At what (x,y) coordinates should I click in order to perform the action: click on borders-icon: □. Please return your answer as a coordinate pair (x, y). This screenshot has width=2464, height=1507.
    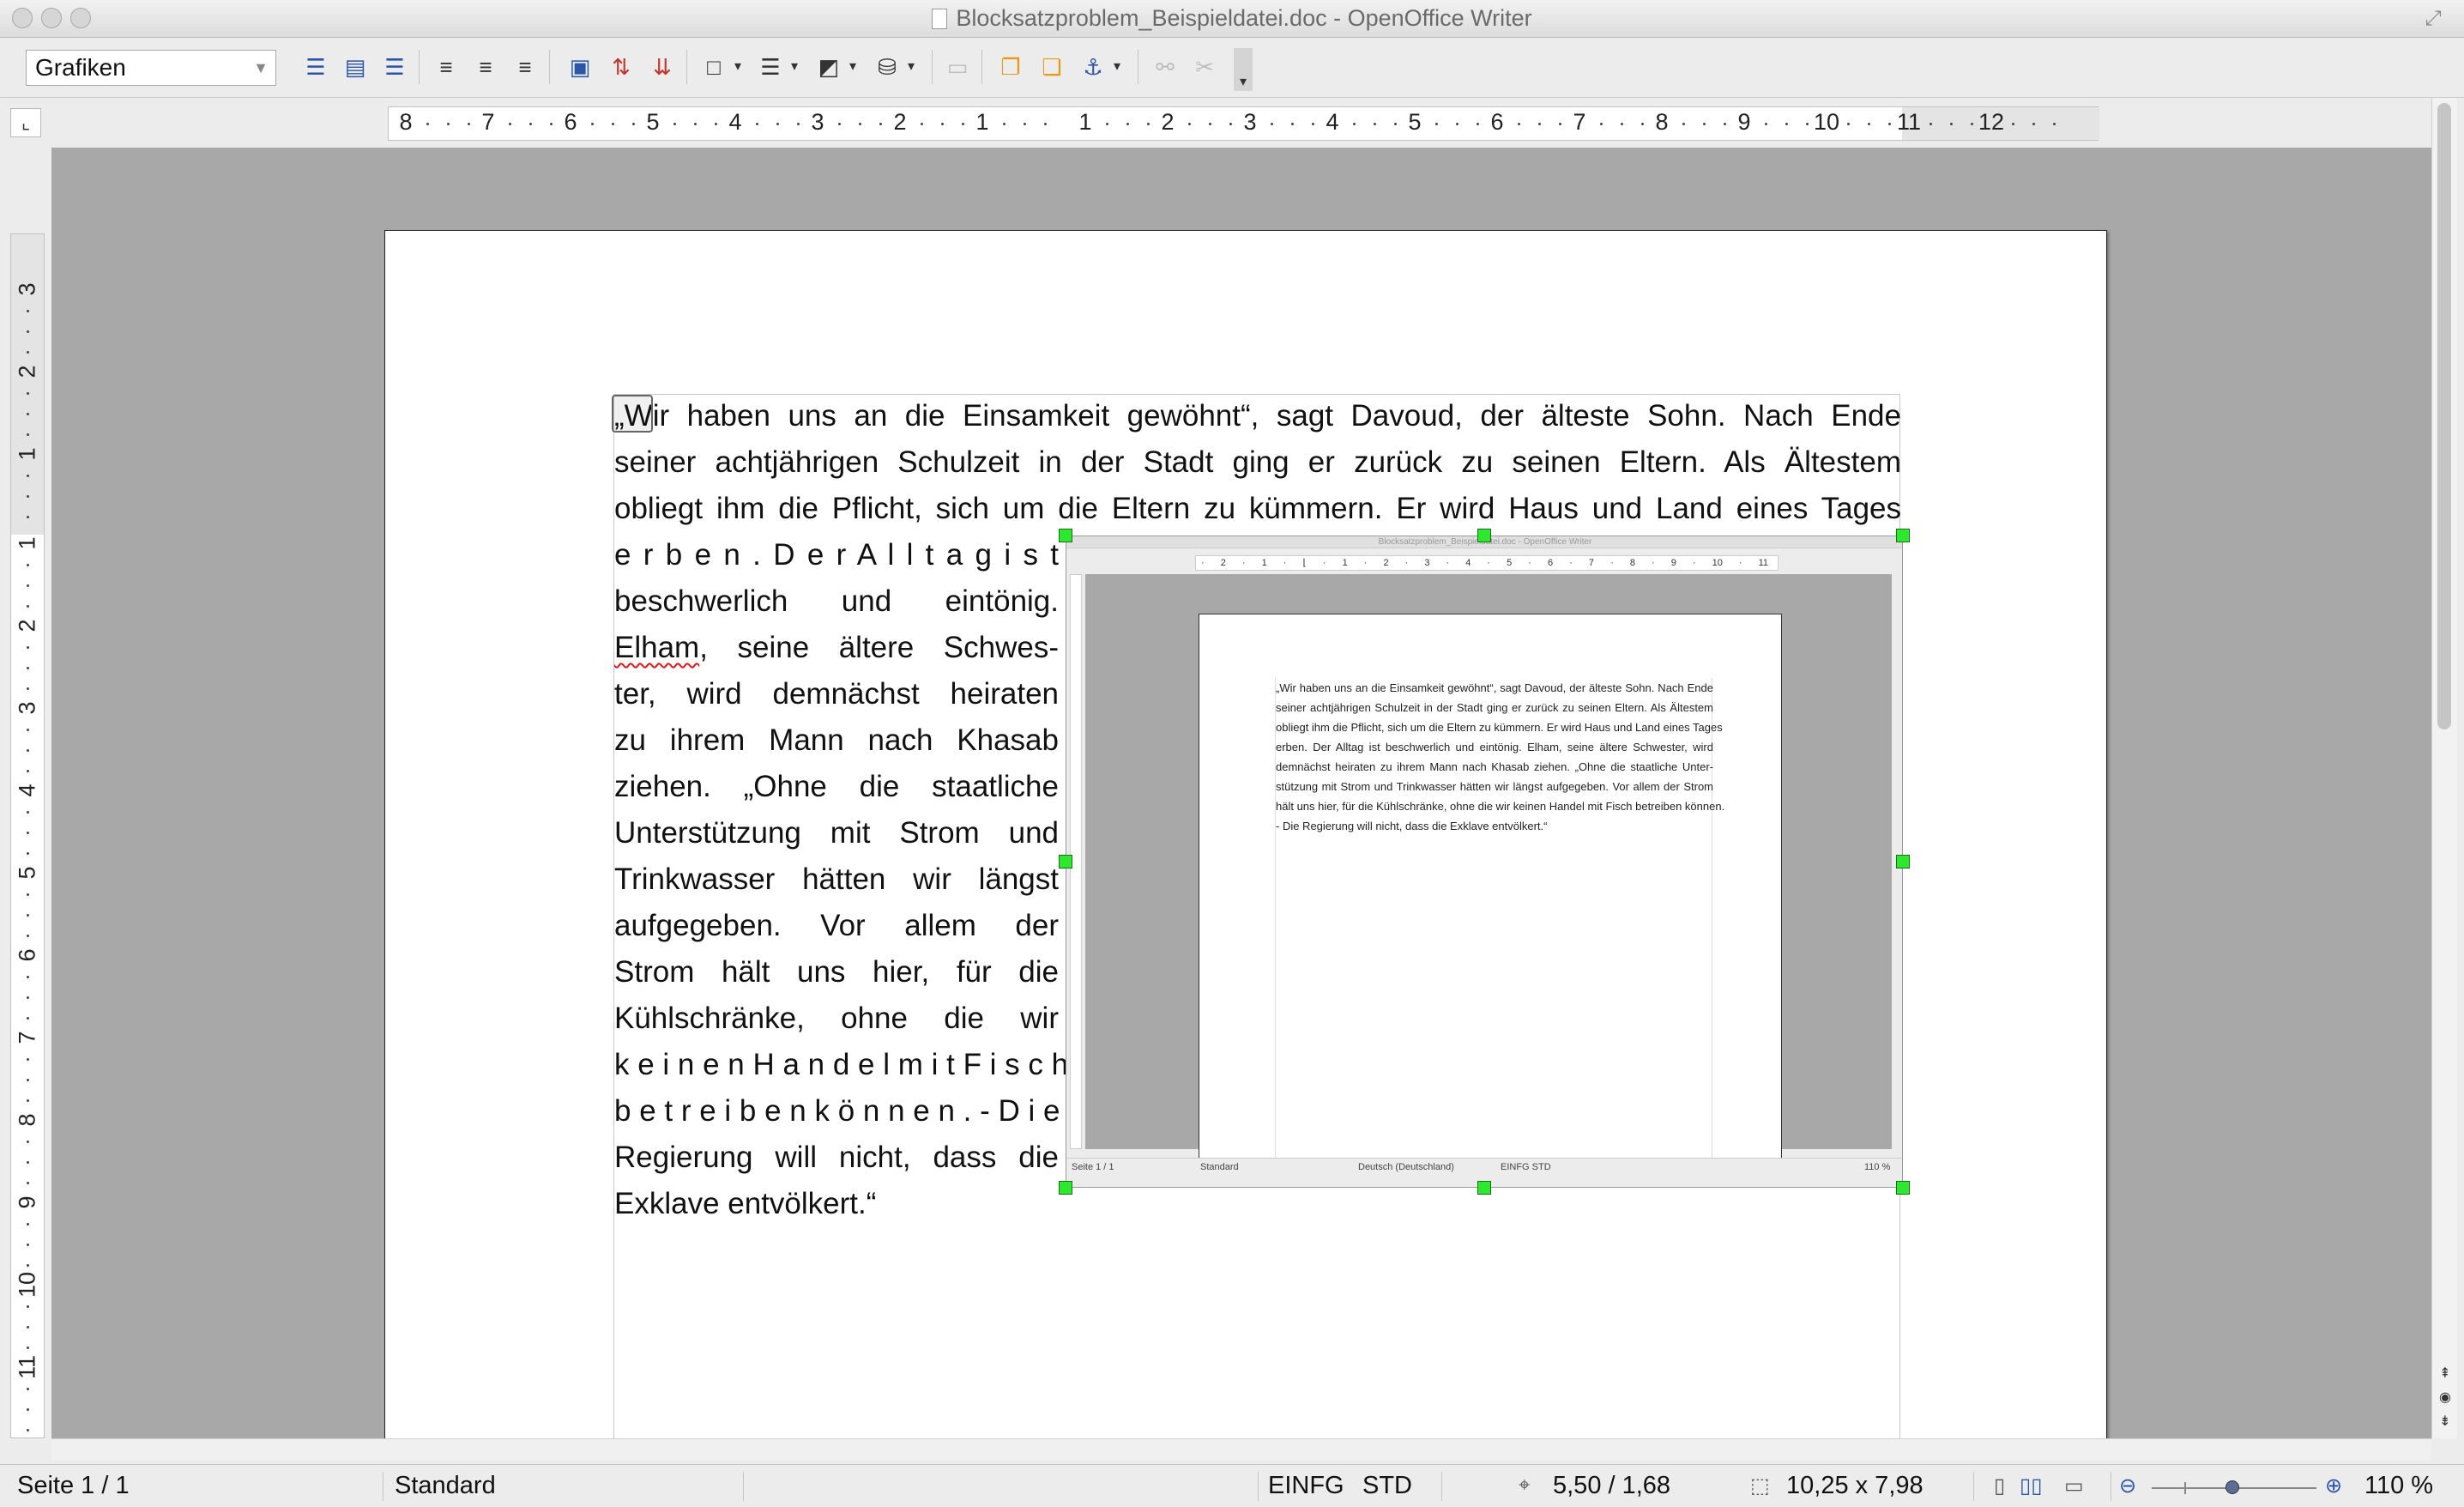
    Looking at the image, I should click on (719, 66).